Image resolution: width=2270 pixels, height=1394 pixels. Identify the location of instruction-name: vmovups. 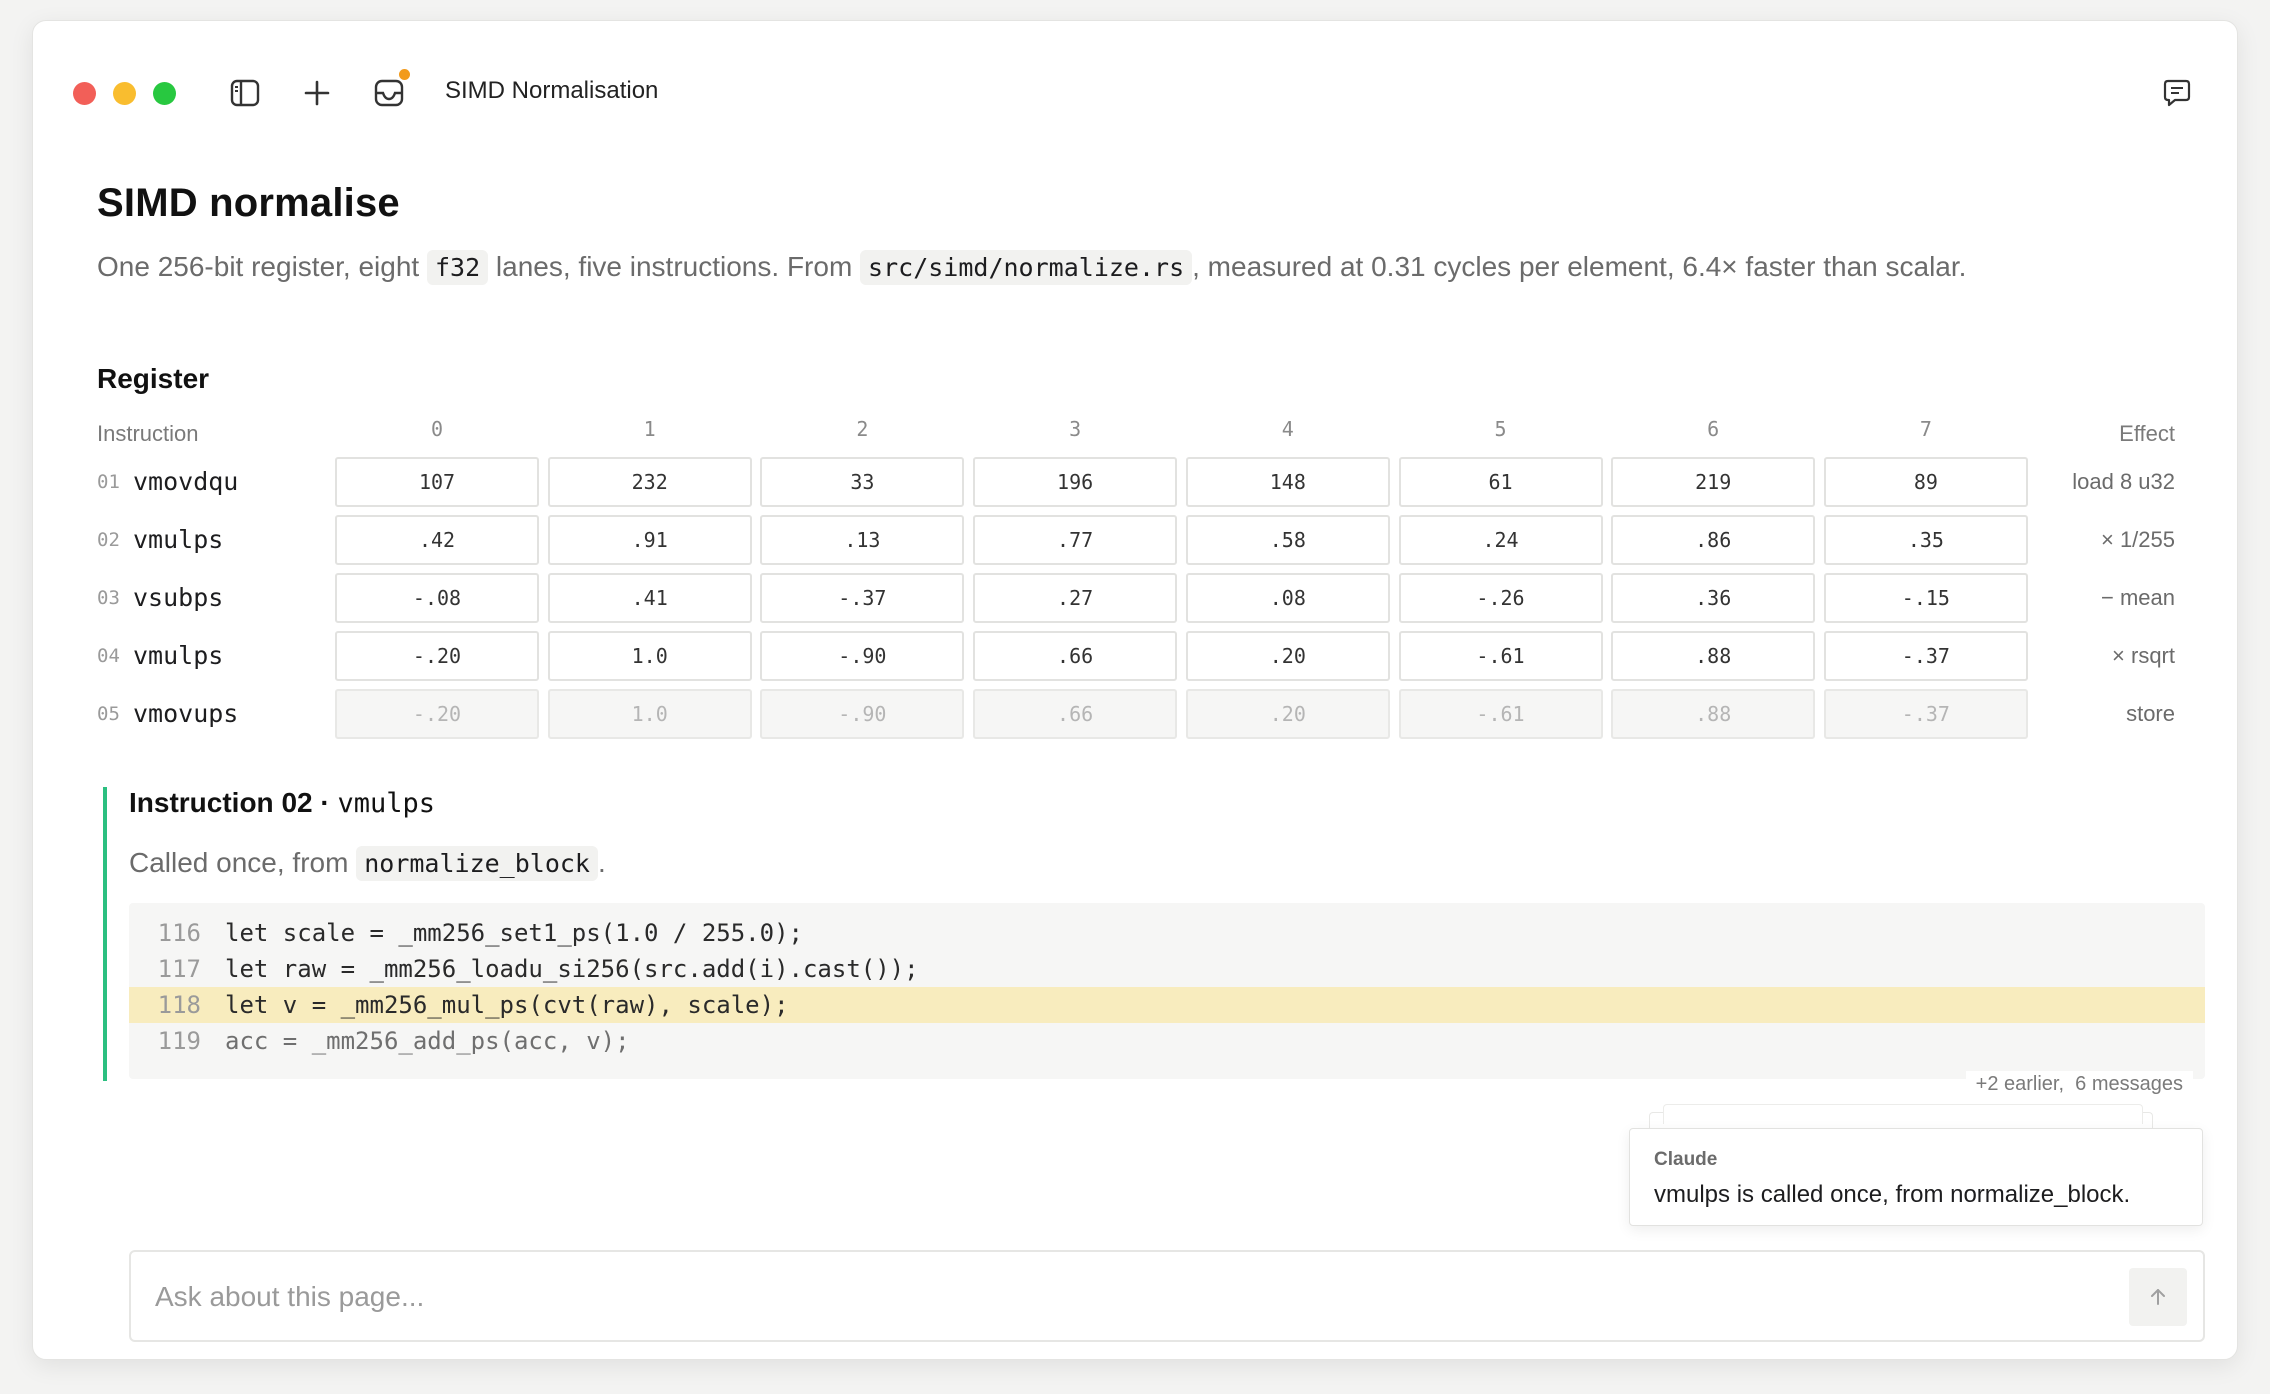
(186, 713).